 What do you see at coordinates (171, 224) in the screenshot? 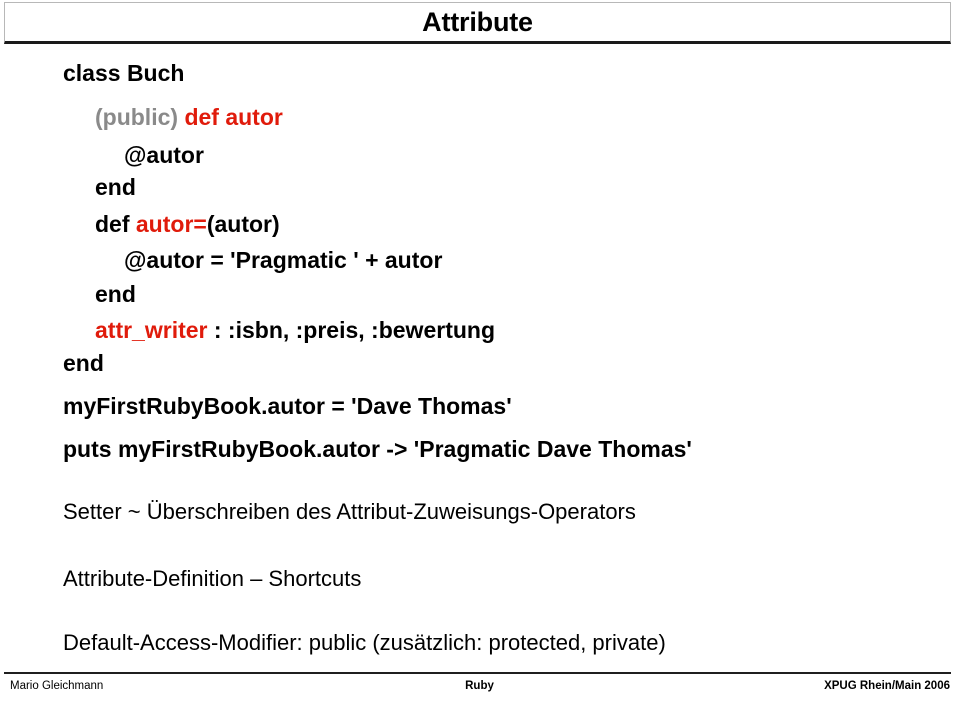
I see `code-token: autor=` at bounding box center [171, 224].